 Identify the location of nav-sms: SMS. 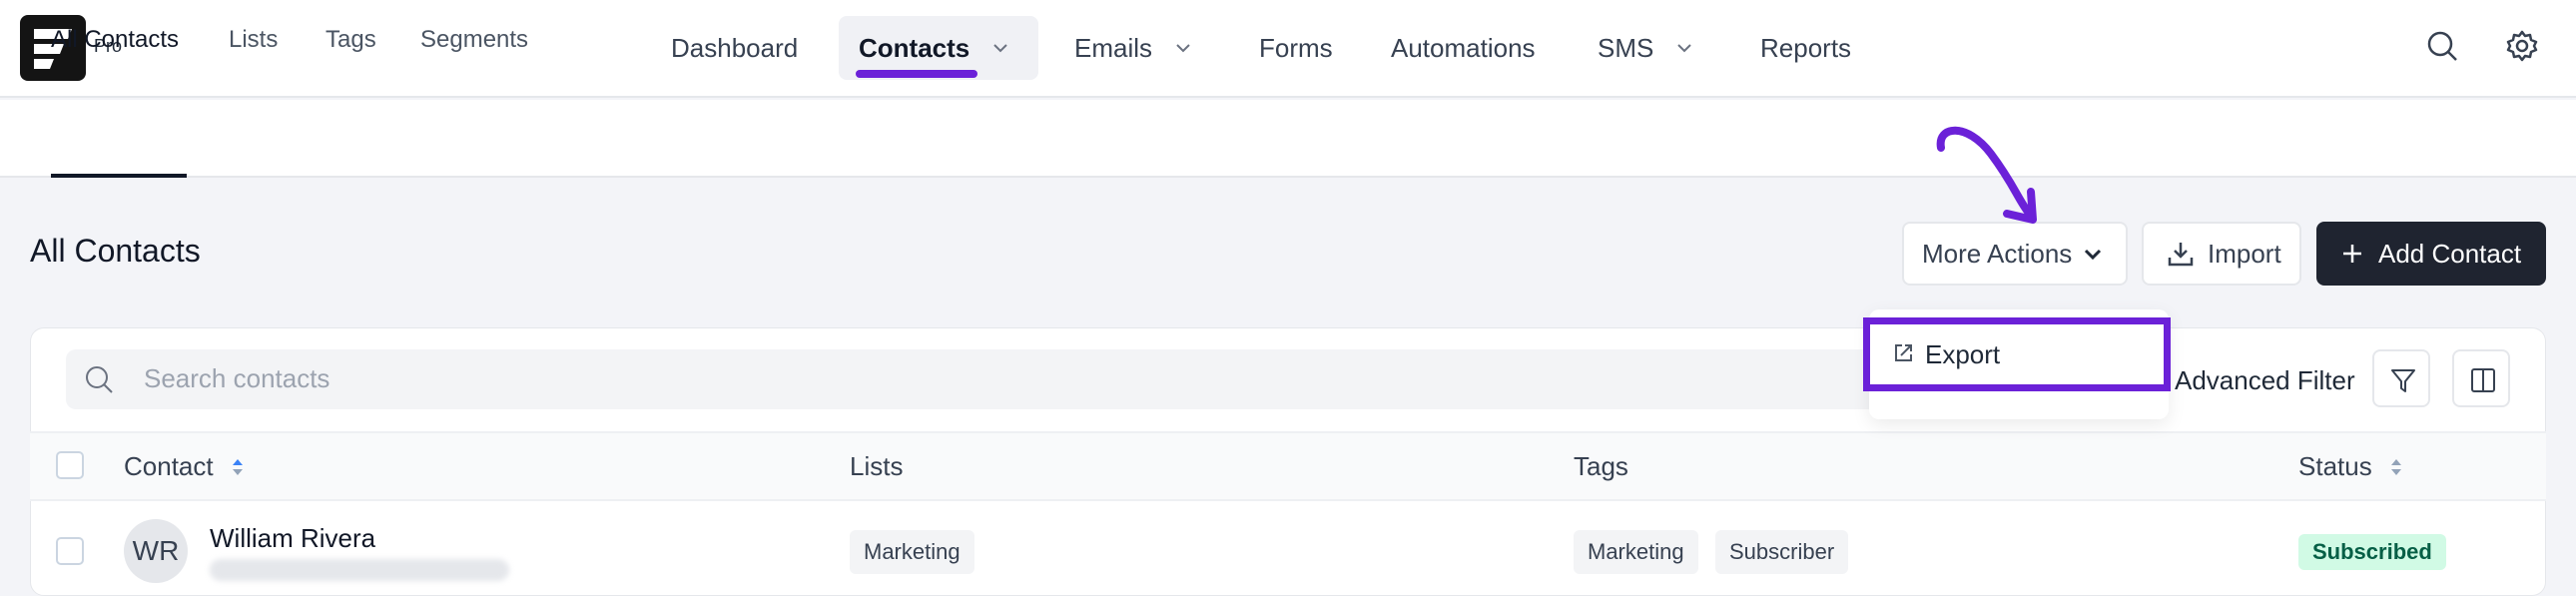
(1645, 48).